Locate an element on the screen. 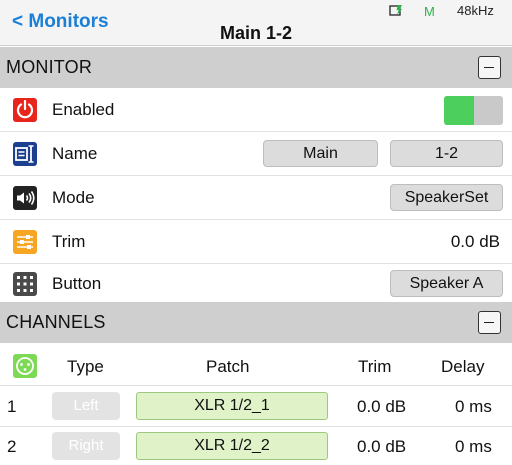 Image resolution: width=512 pixels, height=465 pixels. meter-status: M is located at coordinates (429, 11).